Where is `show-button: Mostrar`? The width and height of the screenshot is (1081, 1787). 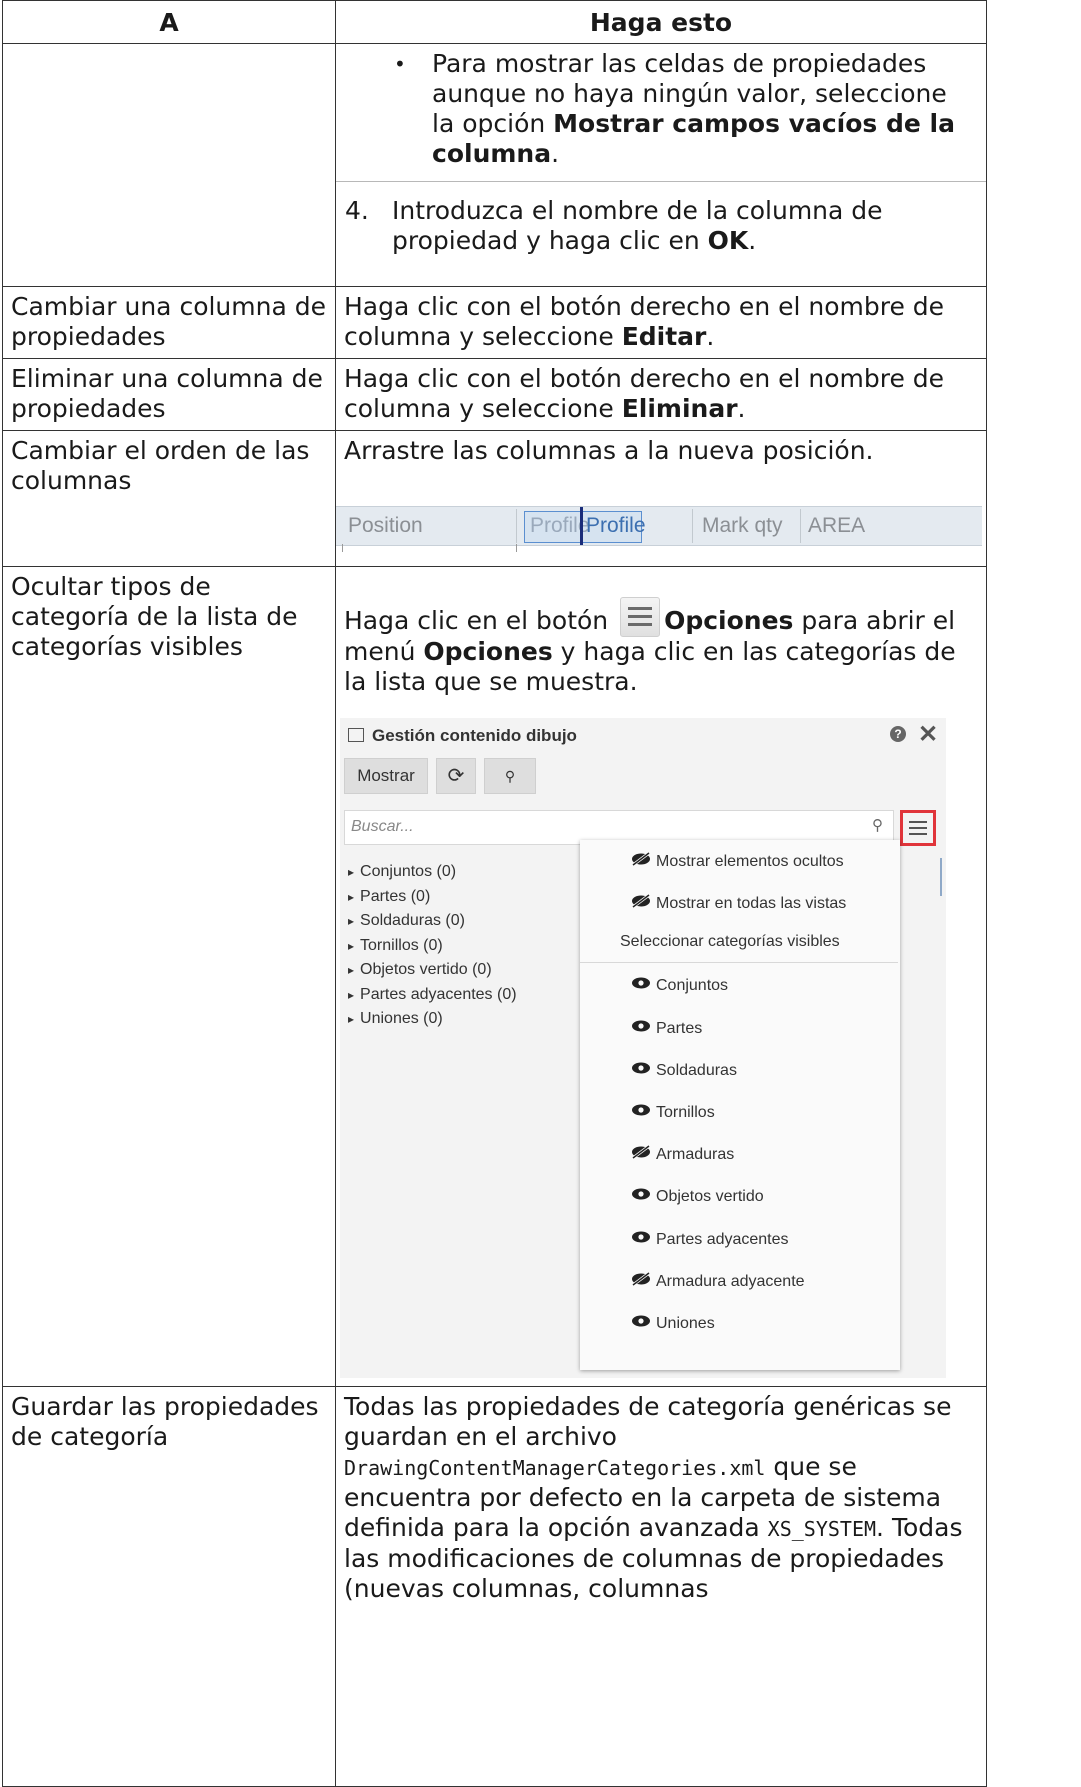
show-button: Mostrar is located at coordinates (386, 776).